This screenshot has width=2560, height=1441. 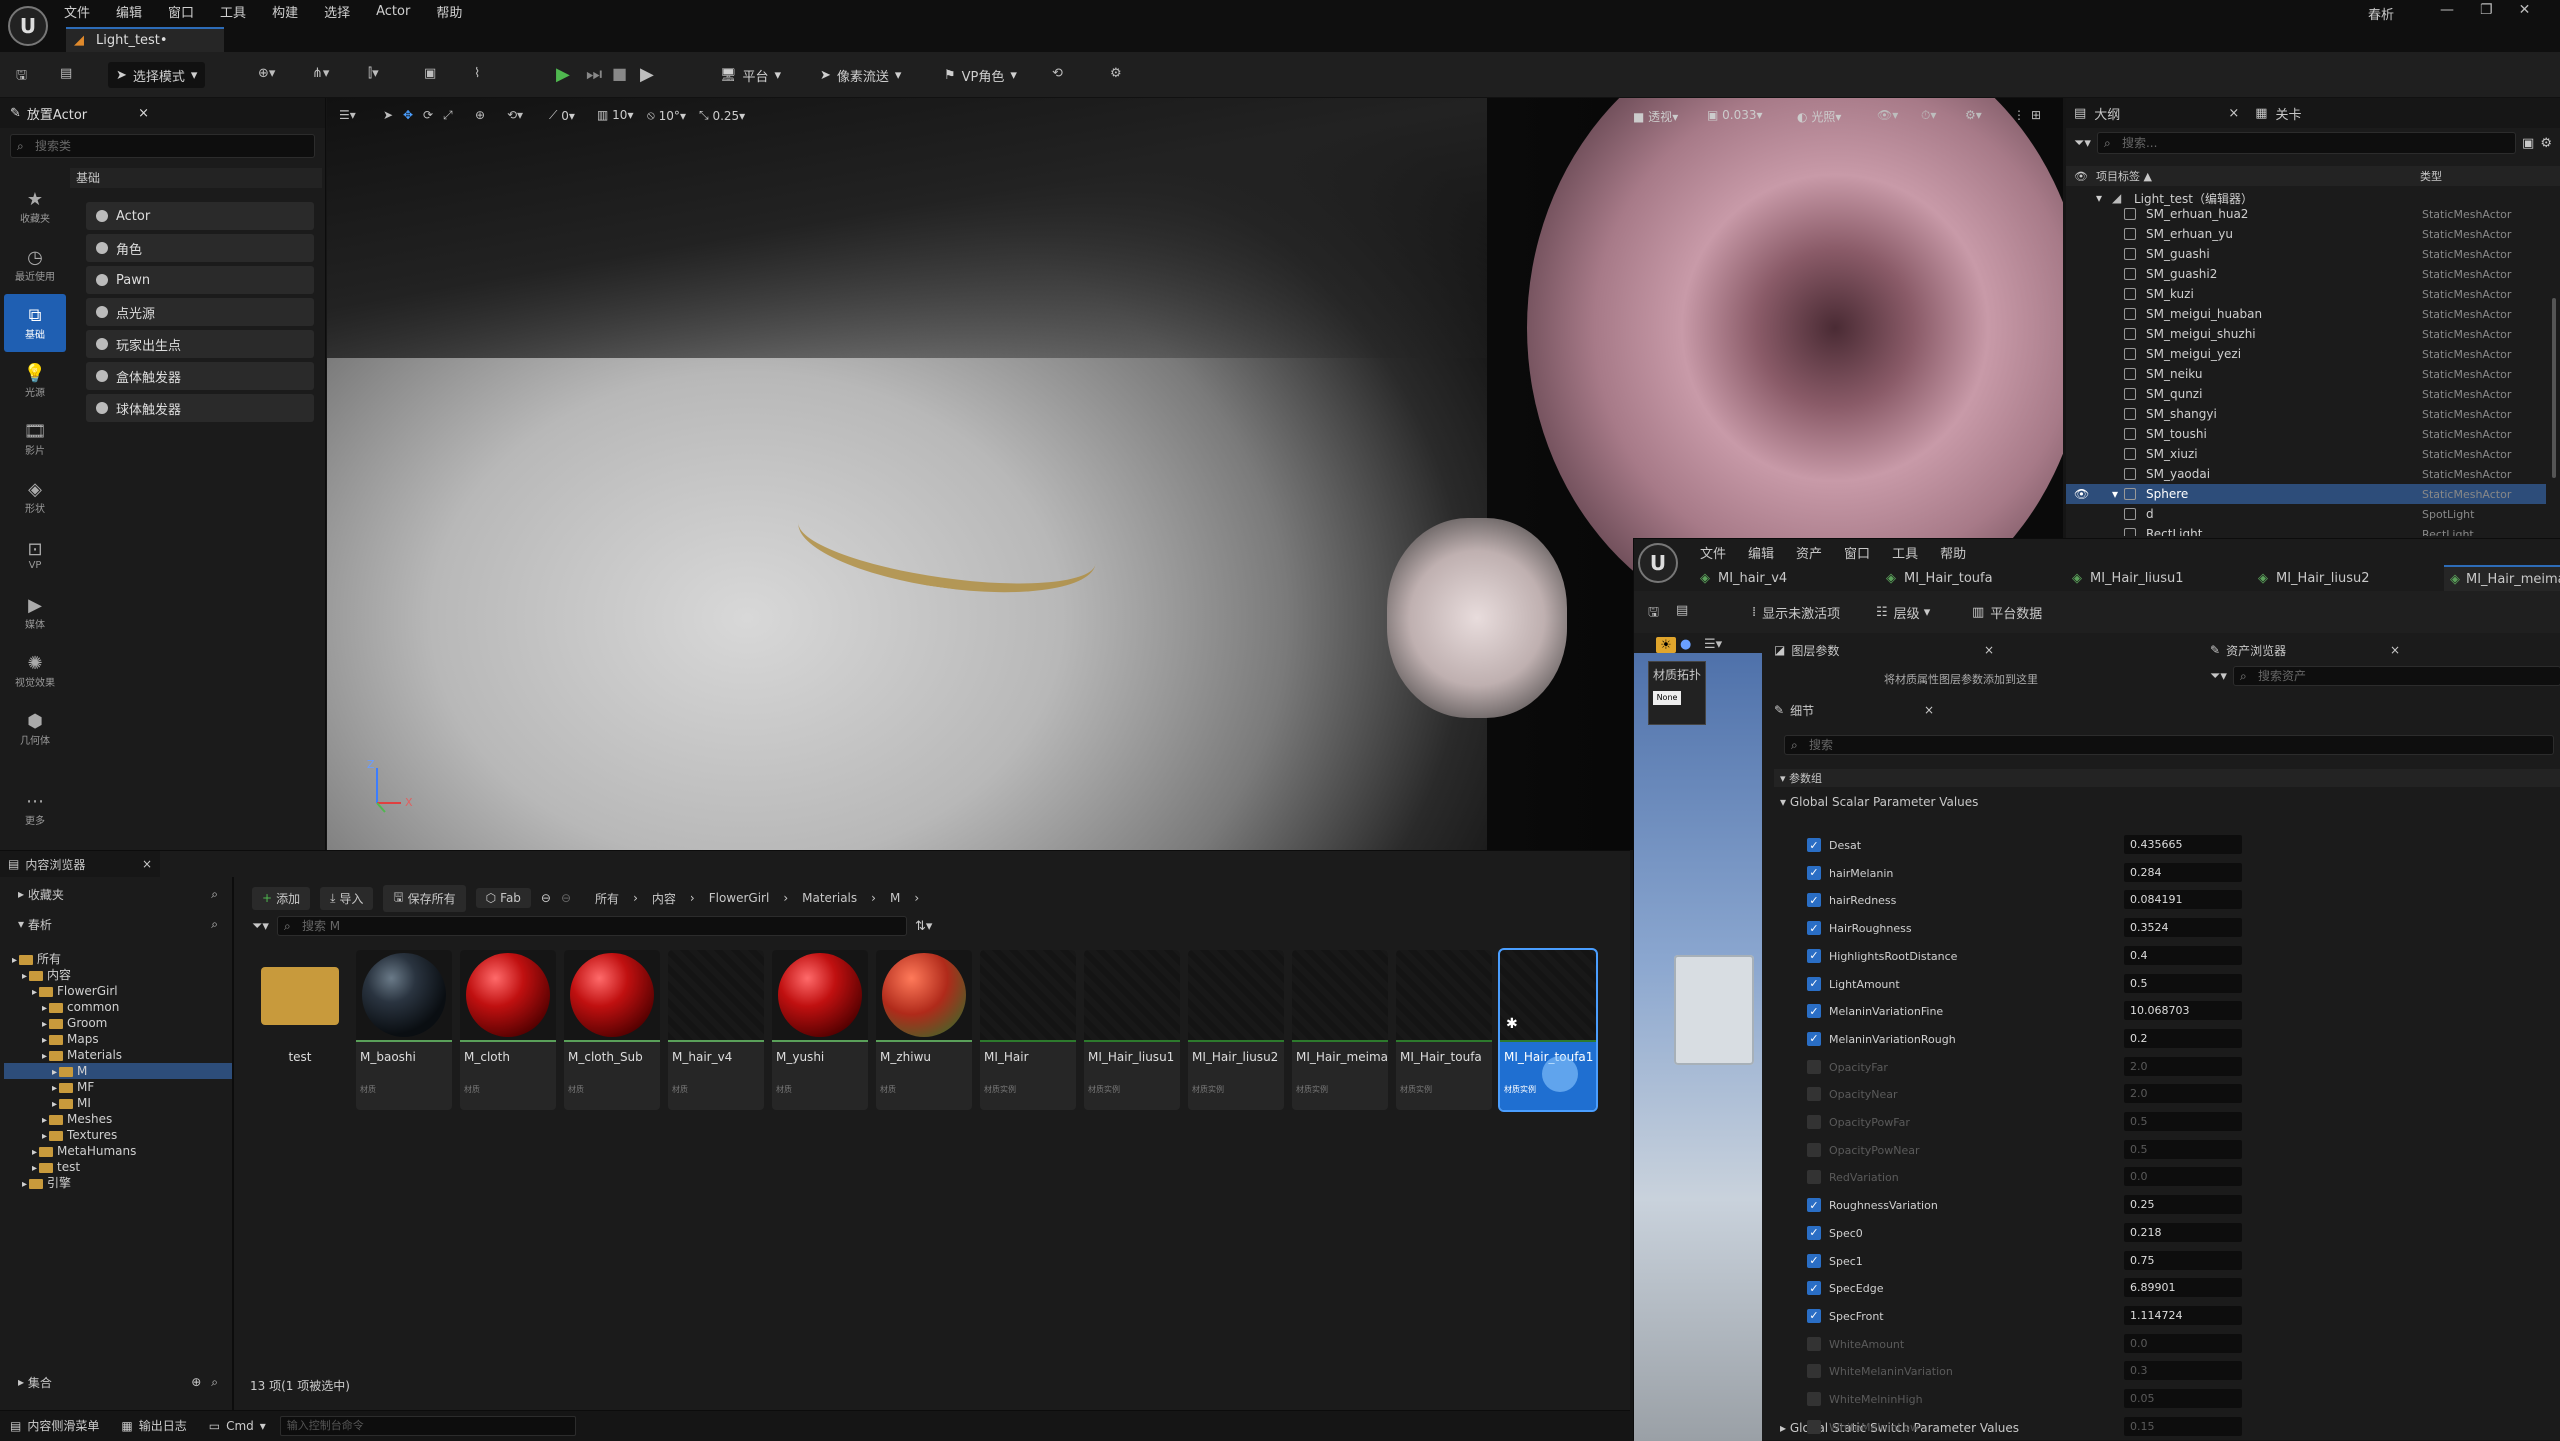 I want to click on vp-role-dropdown: ⚑ VP角色 ▾, so click(x=980, y=75).